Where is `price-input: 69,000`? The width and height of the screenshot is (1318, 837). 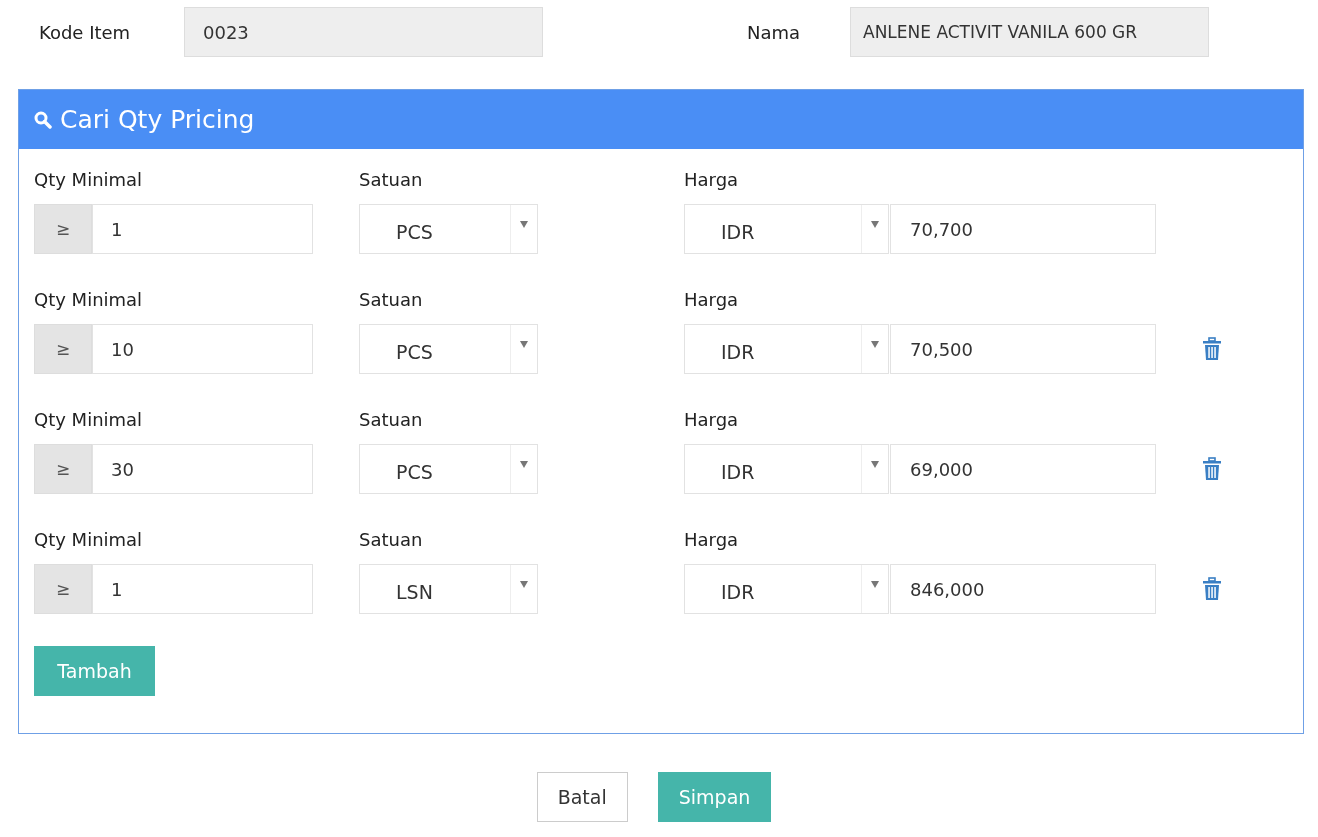
price-input: 69,000 is located at coordinates (1023, 469).